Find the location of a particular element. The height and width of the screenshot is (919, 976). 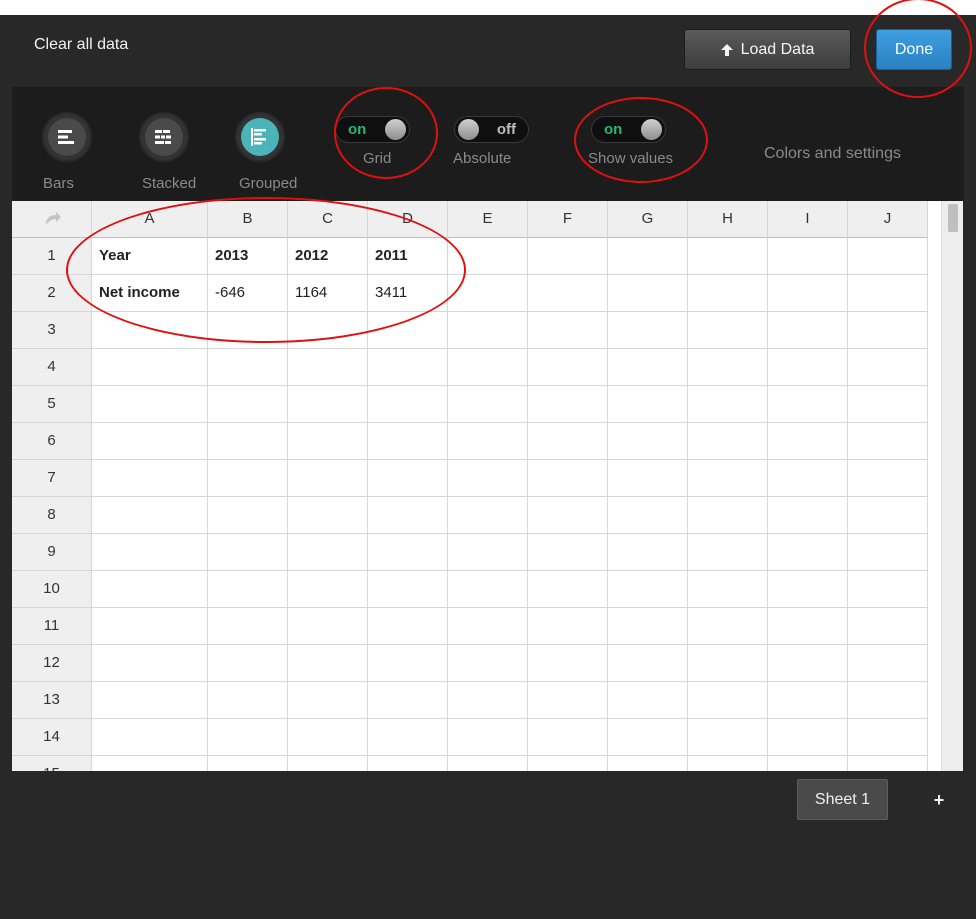

row-header: 1 is located at coordinates (52, 256).